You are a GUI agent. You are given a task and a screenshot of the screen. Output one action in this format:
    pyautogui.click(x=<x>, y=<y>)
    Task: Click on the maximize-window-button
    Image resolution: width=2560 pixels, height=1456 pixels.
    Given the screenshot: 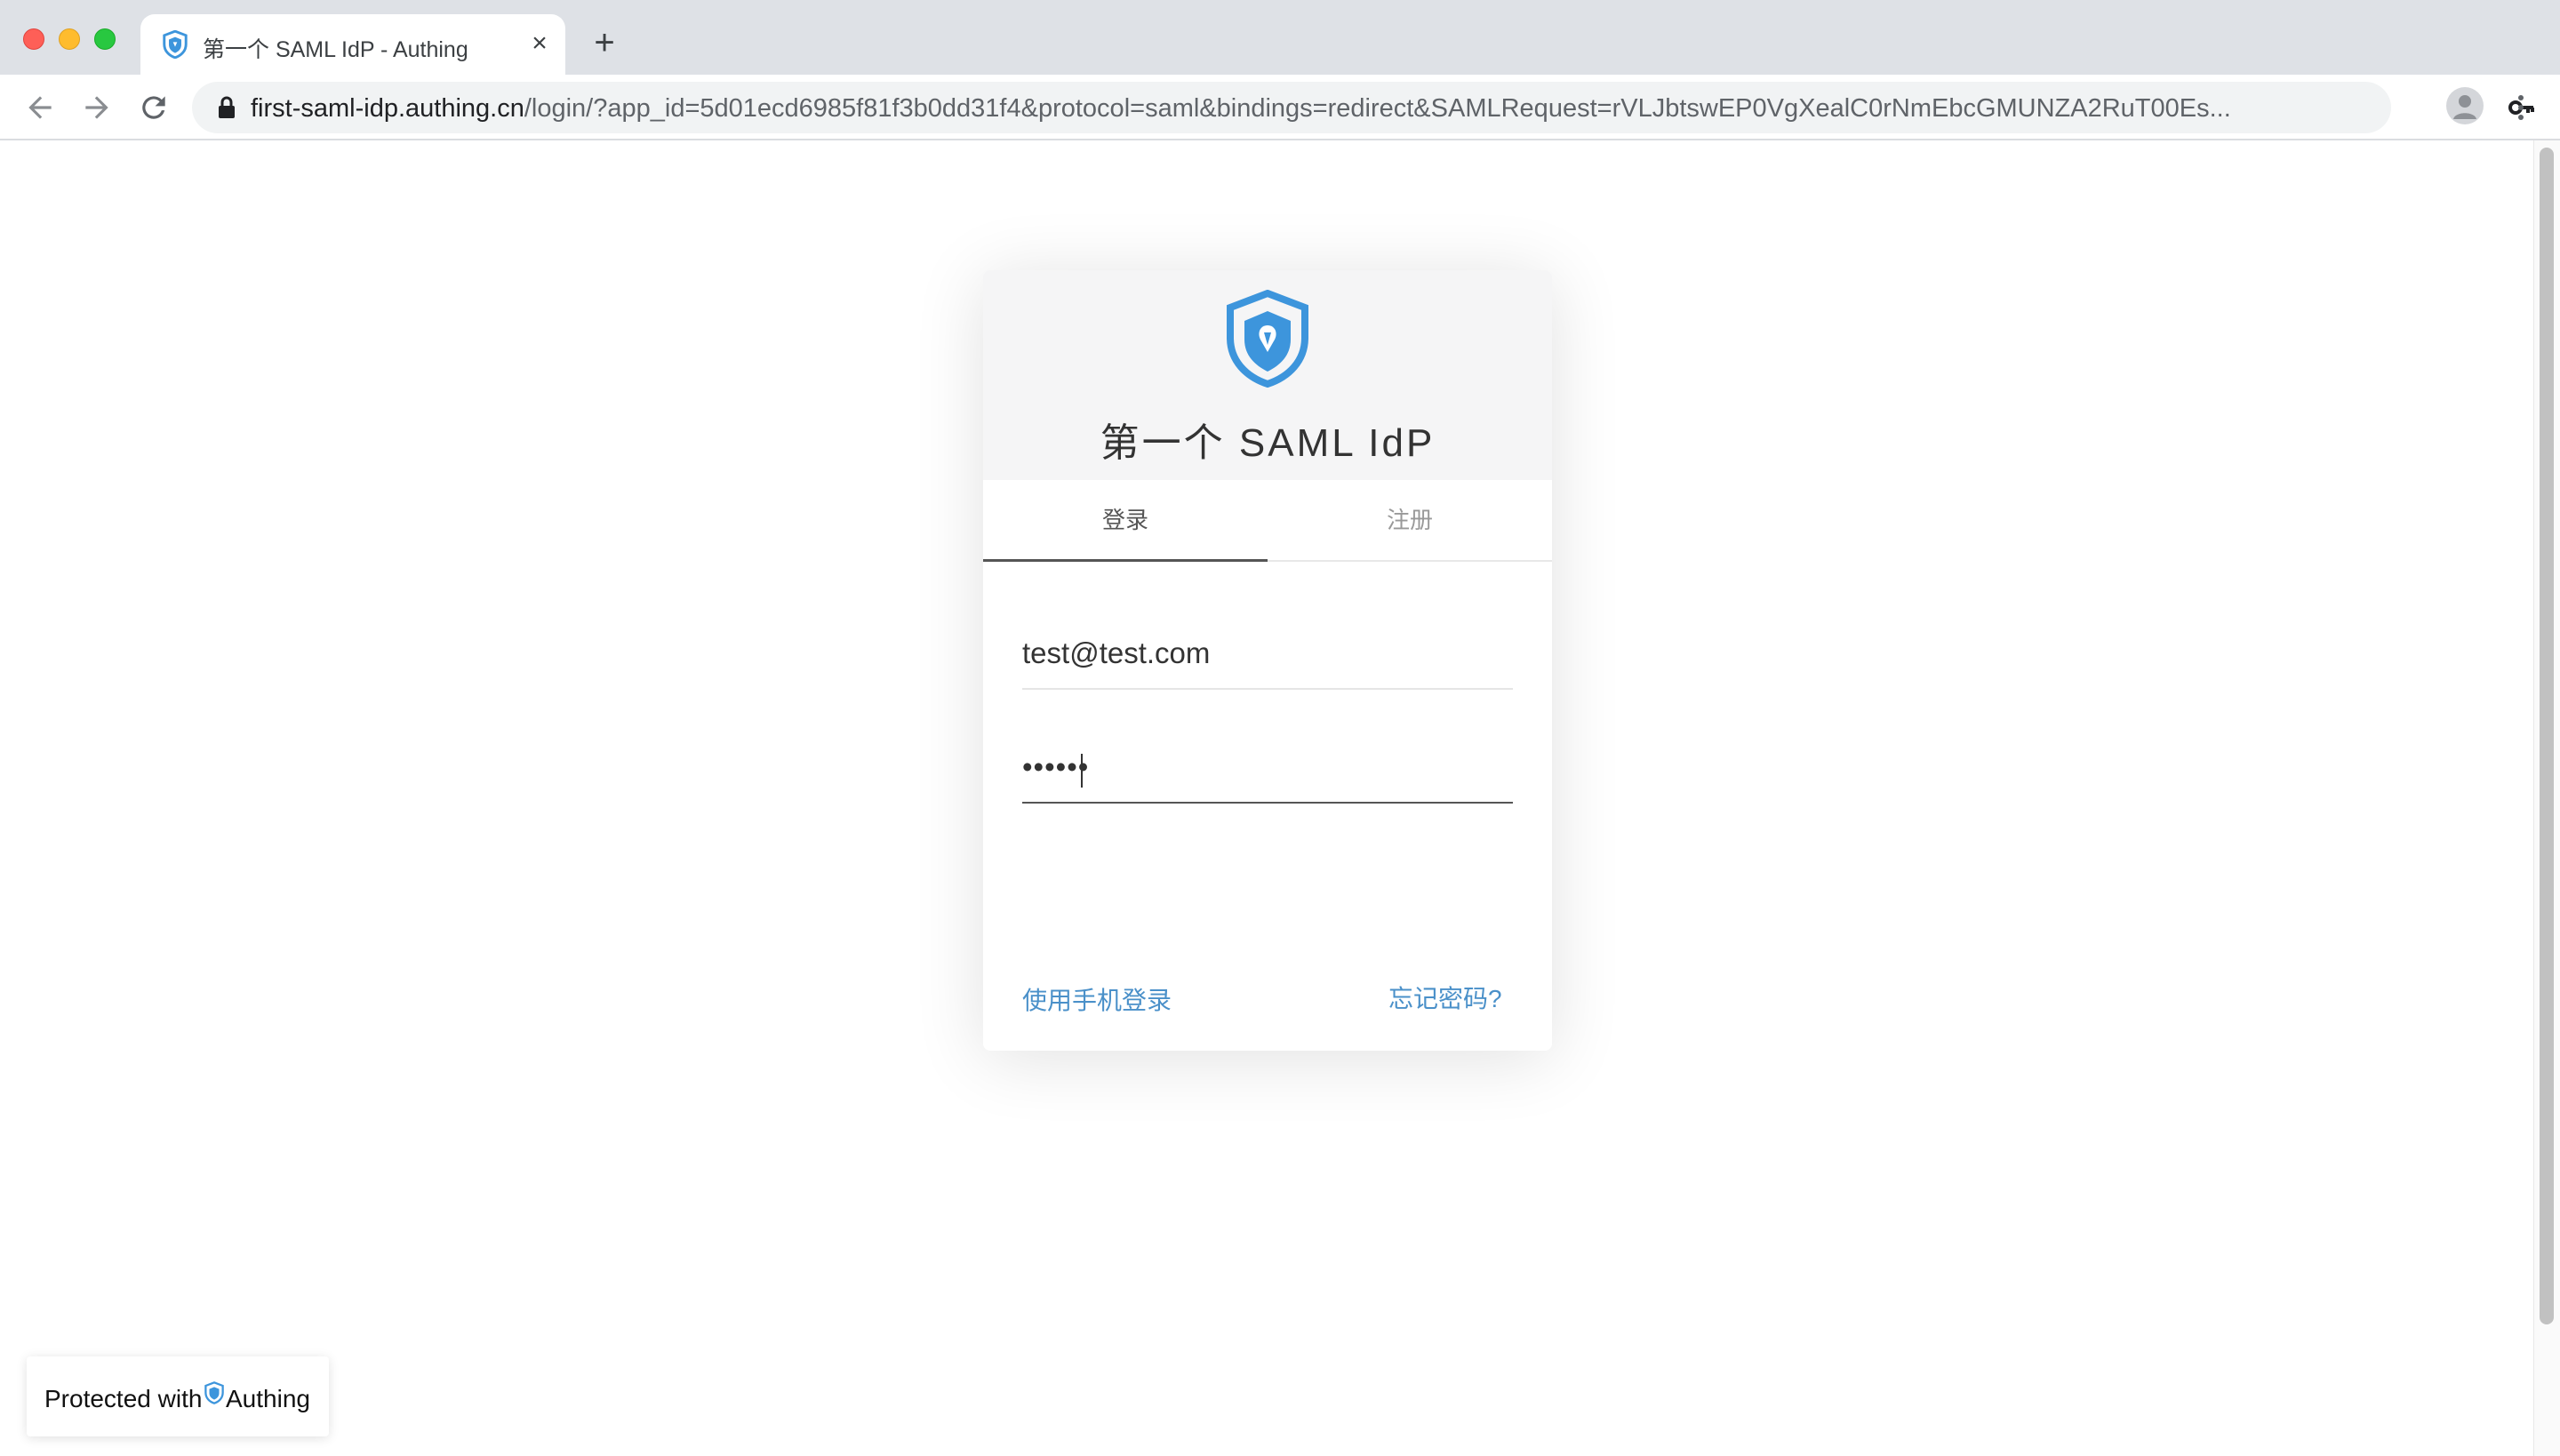 What is the action you would take?
    pyautogui.click(x=105, y=39)
    